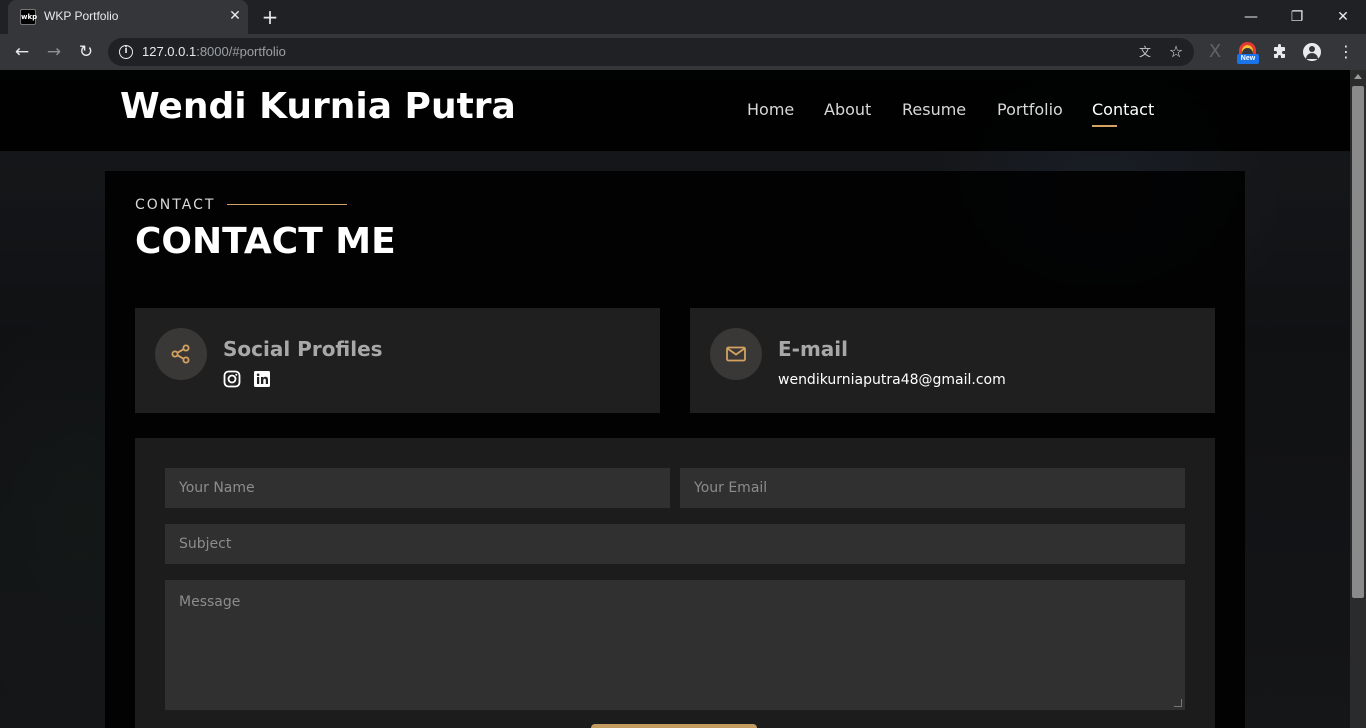  Describe the element at coordinates (1358, 342) in the screenshot. I see `scroll-thumb` at that location.